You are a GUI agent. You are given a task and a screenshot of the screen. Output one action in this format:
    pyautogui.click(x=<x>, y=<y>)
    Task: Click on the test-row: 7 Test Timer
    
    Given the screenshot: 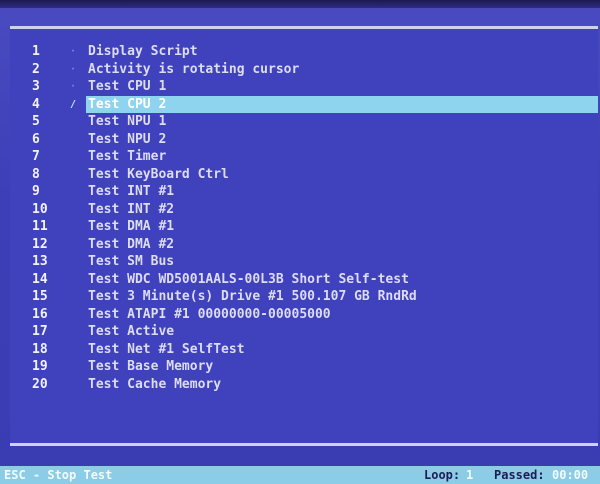 What is the action you would take?
    pyautogui.click(x=304, y=157)
    